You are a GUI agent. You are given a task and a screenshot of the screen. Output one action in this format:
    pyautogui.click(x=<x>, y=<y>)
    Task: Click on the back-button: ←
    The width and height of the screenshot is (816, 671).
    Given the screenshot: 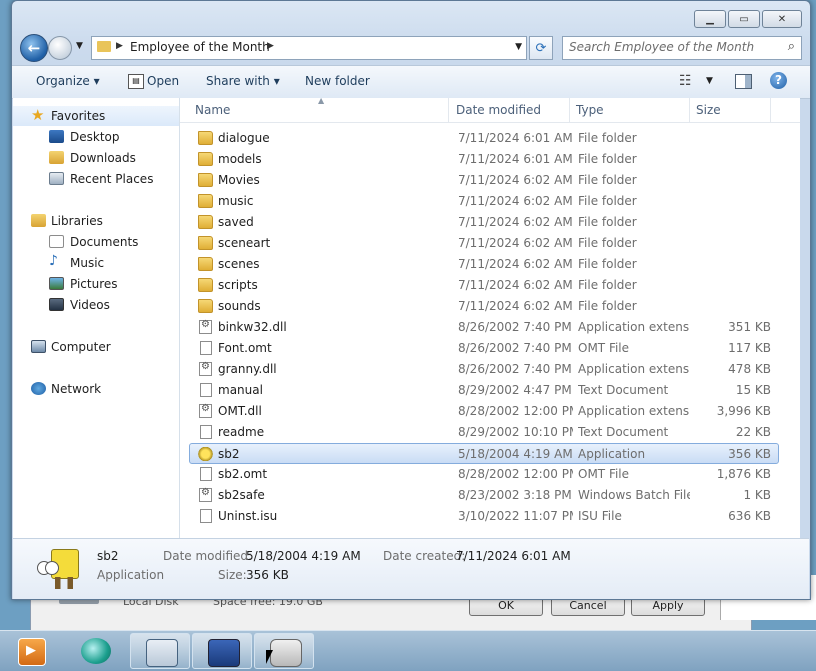 What is the action you would take?
    pyautogui.click(x=34, y=48)
    